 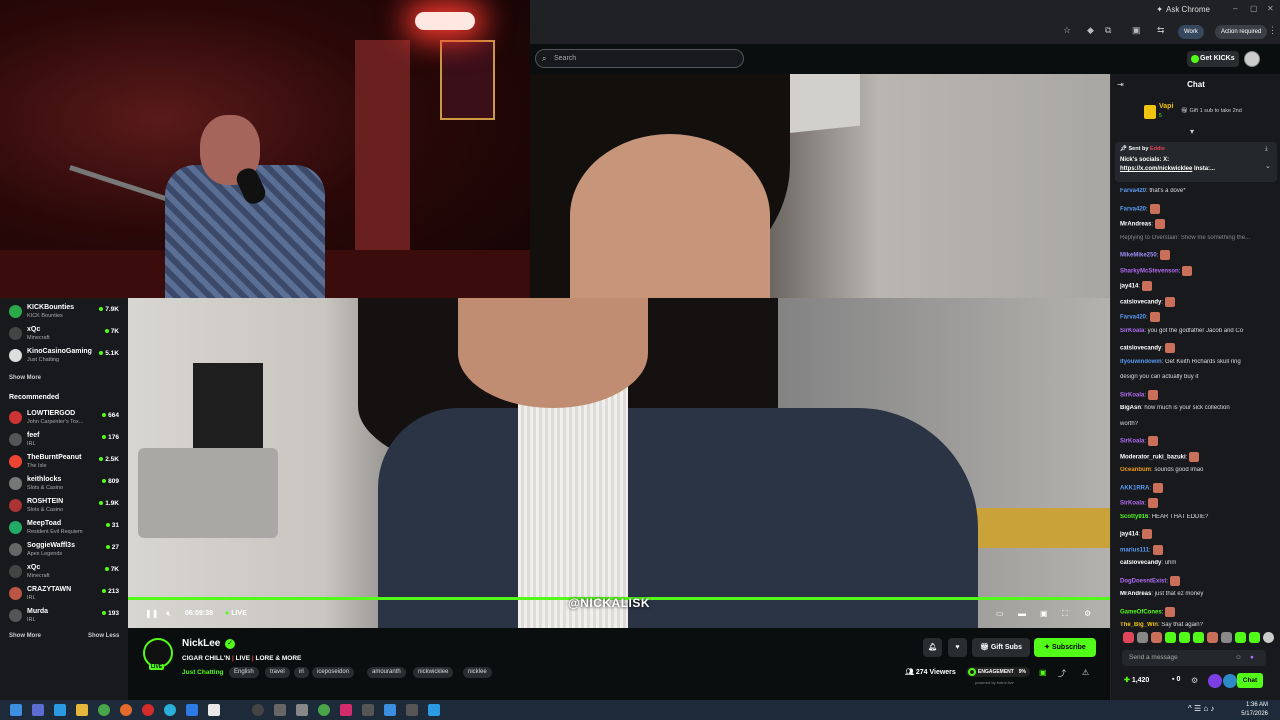 I want to click on opera-icon, so click(x=148, y=710).